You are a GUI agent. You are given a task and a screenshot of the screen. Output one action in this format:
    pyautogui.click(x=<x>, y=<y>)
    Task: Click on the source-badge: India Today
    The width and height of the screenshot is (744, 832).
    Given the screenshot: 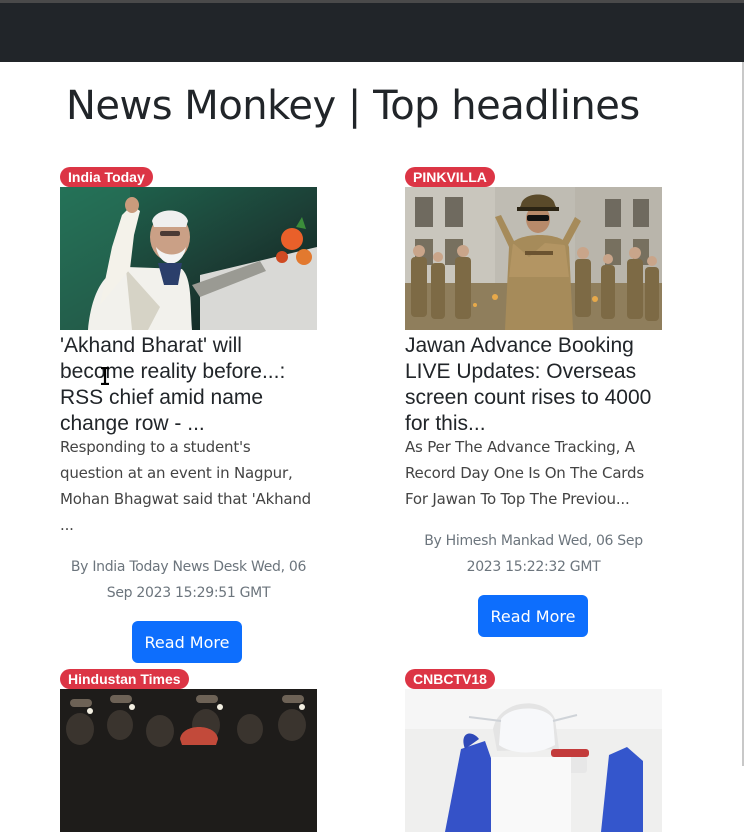 What is the action you would take?
    pyautogui.click(x=106, y=177)
    